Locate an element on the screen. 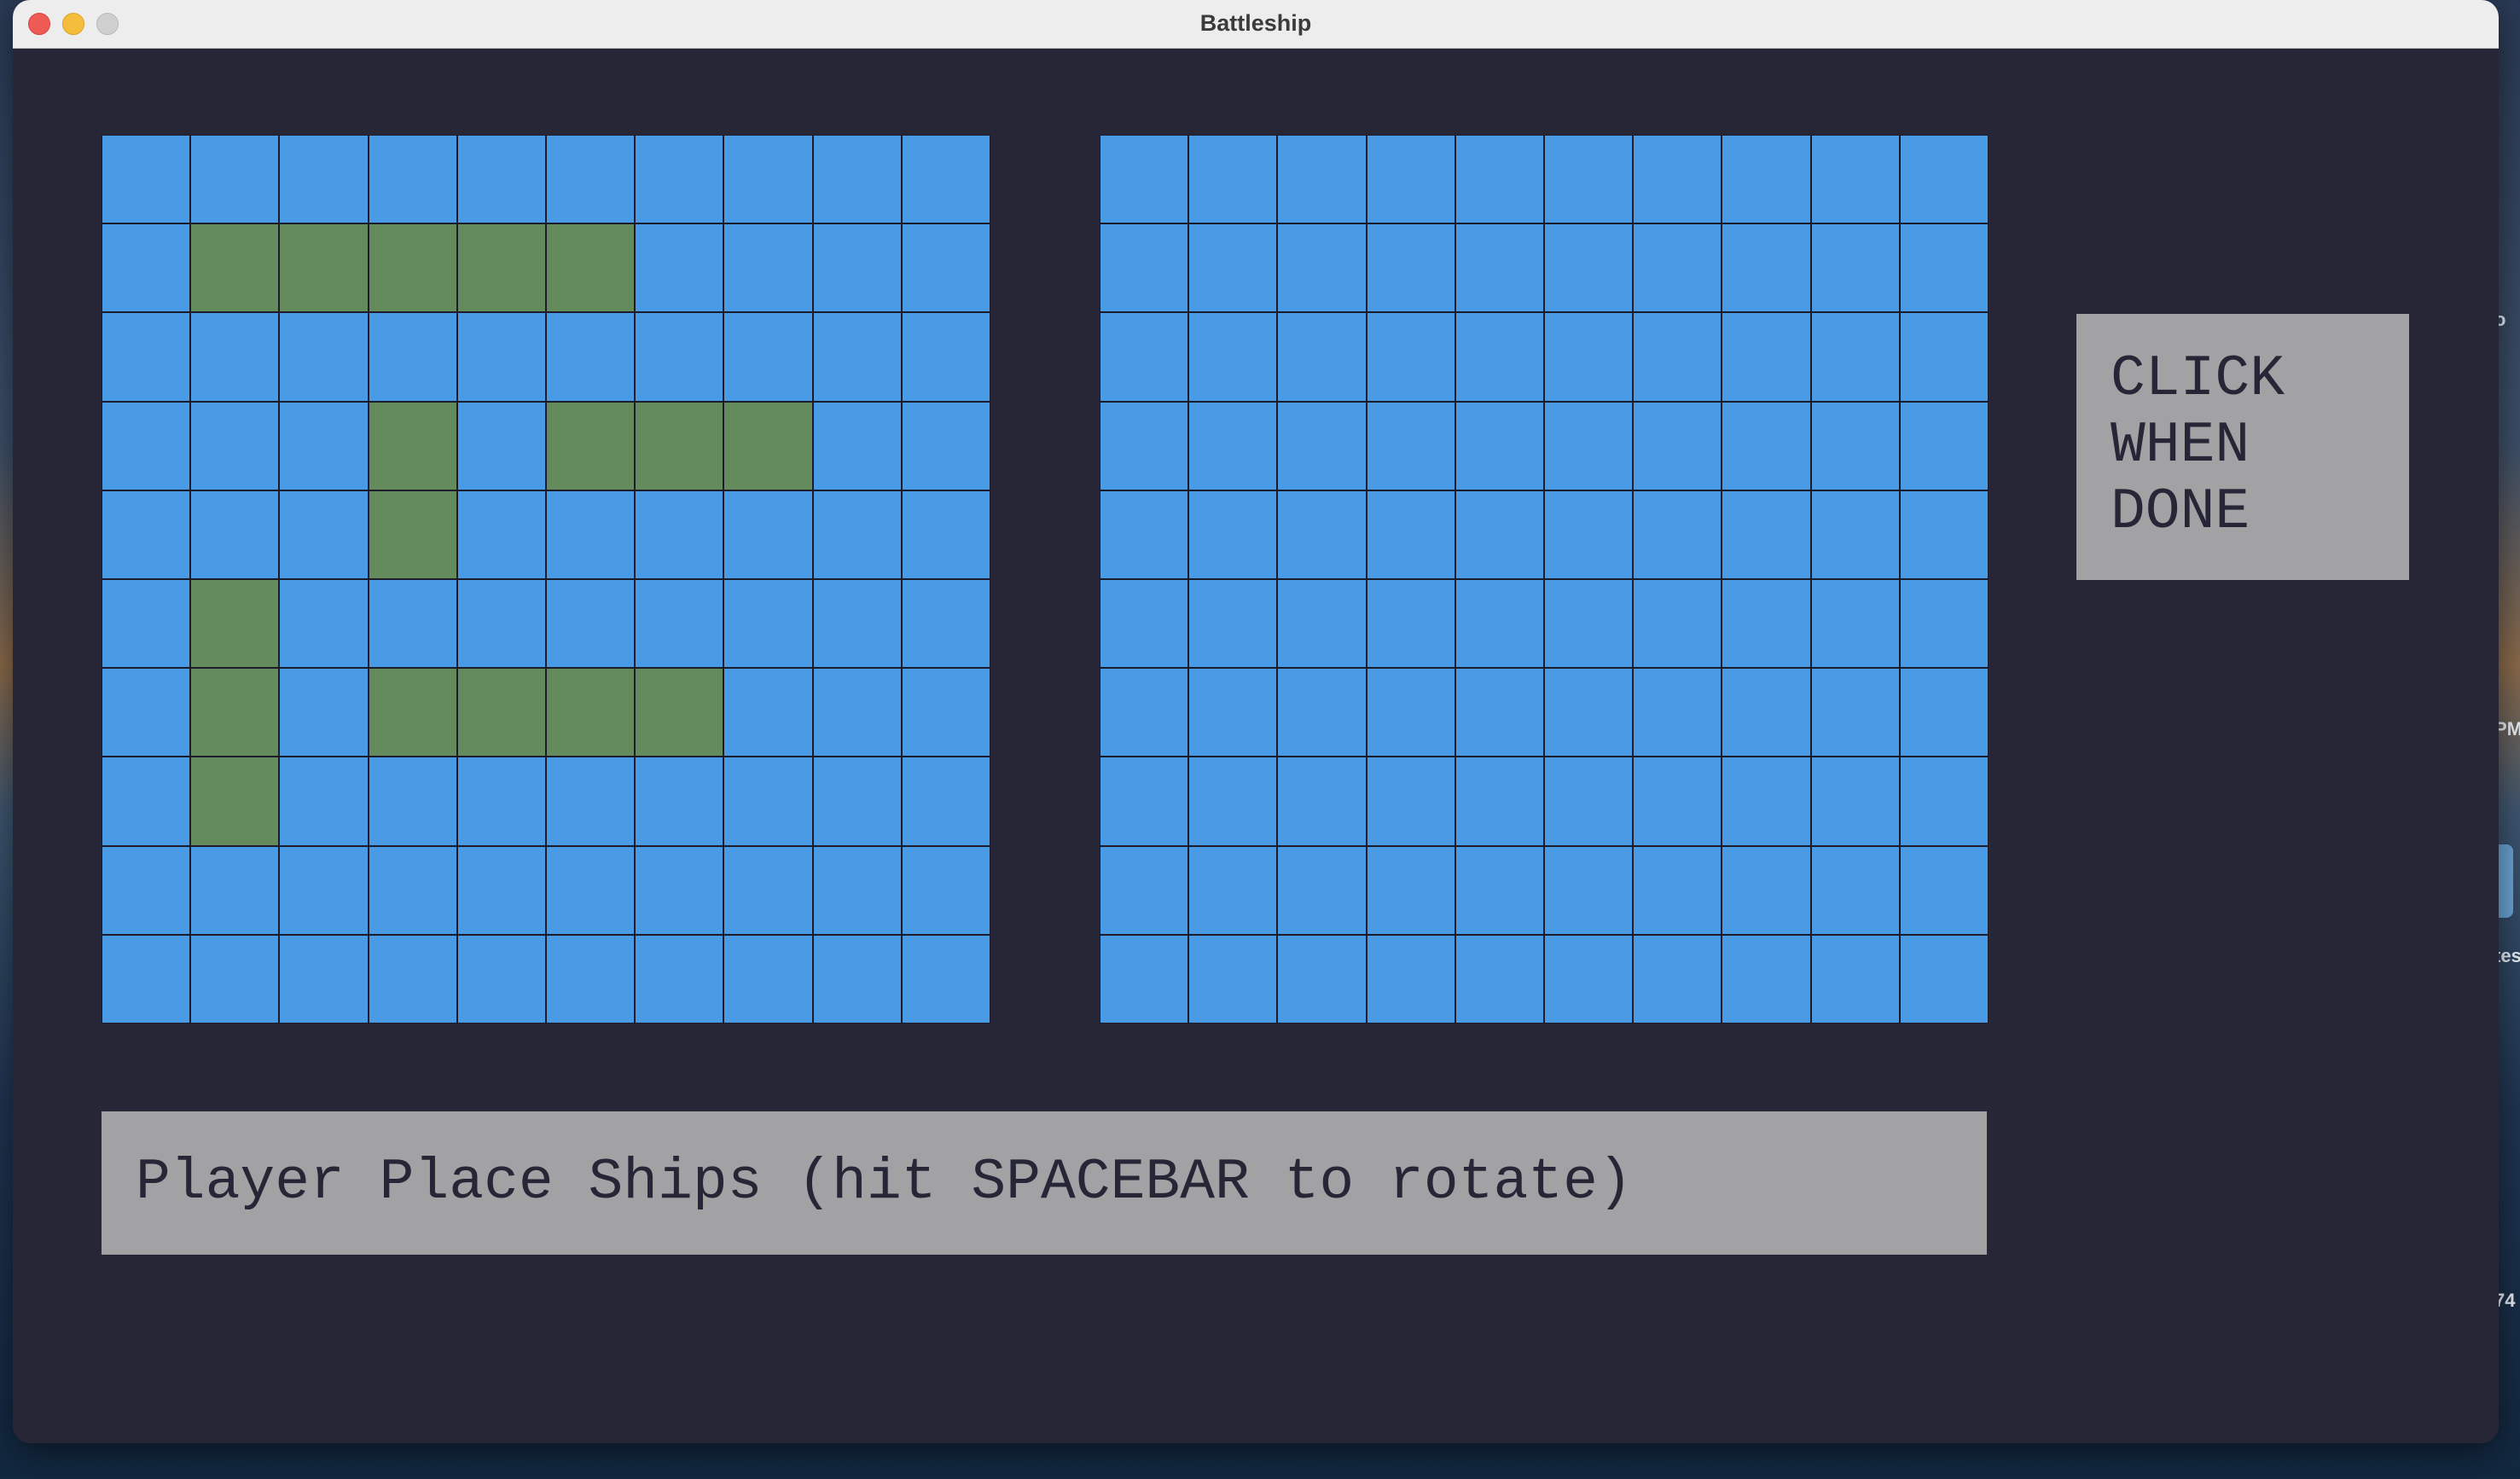  click-when-done-button: CLICK WHEN DONE is located at coordinates (2243, 447).